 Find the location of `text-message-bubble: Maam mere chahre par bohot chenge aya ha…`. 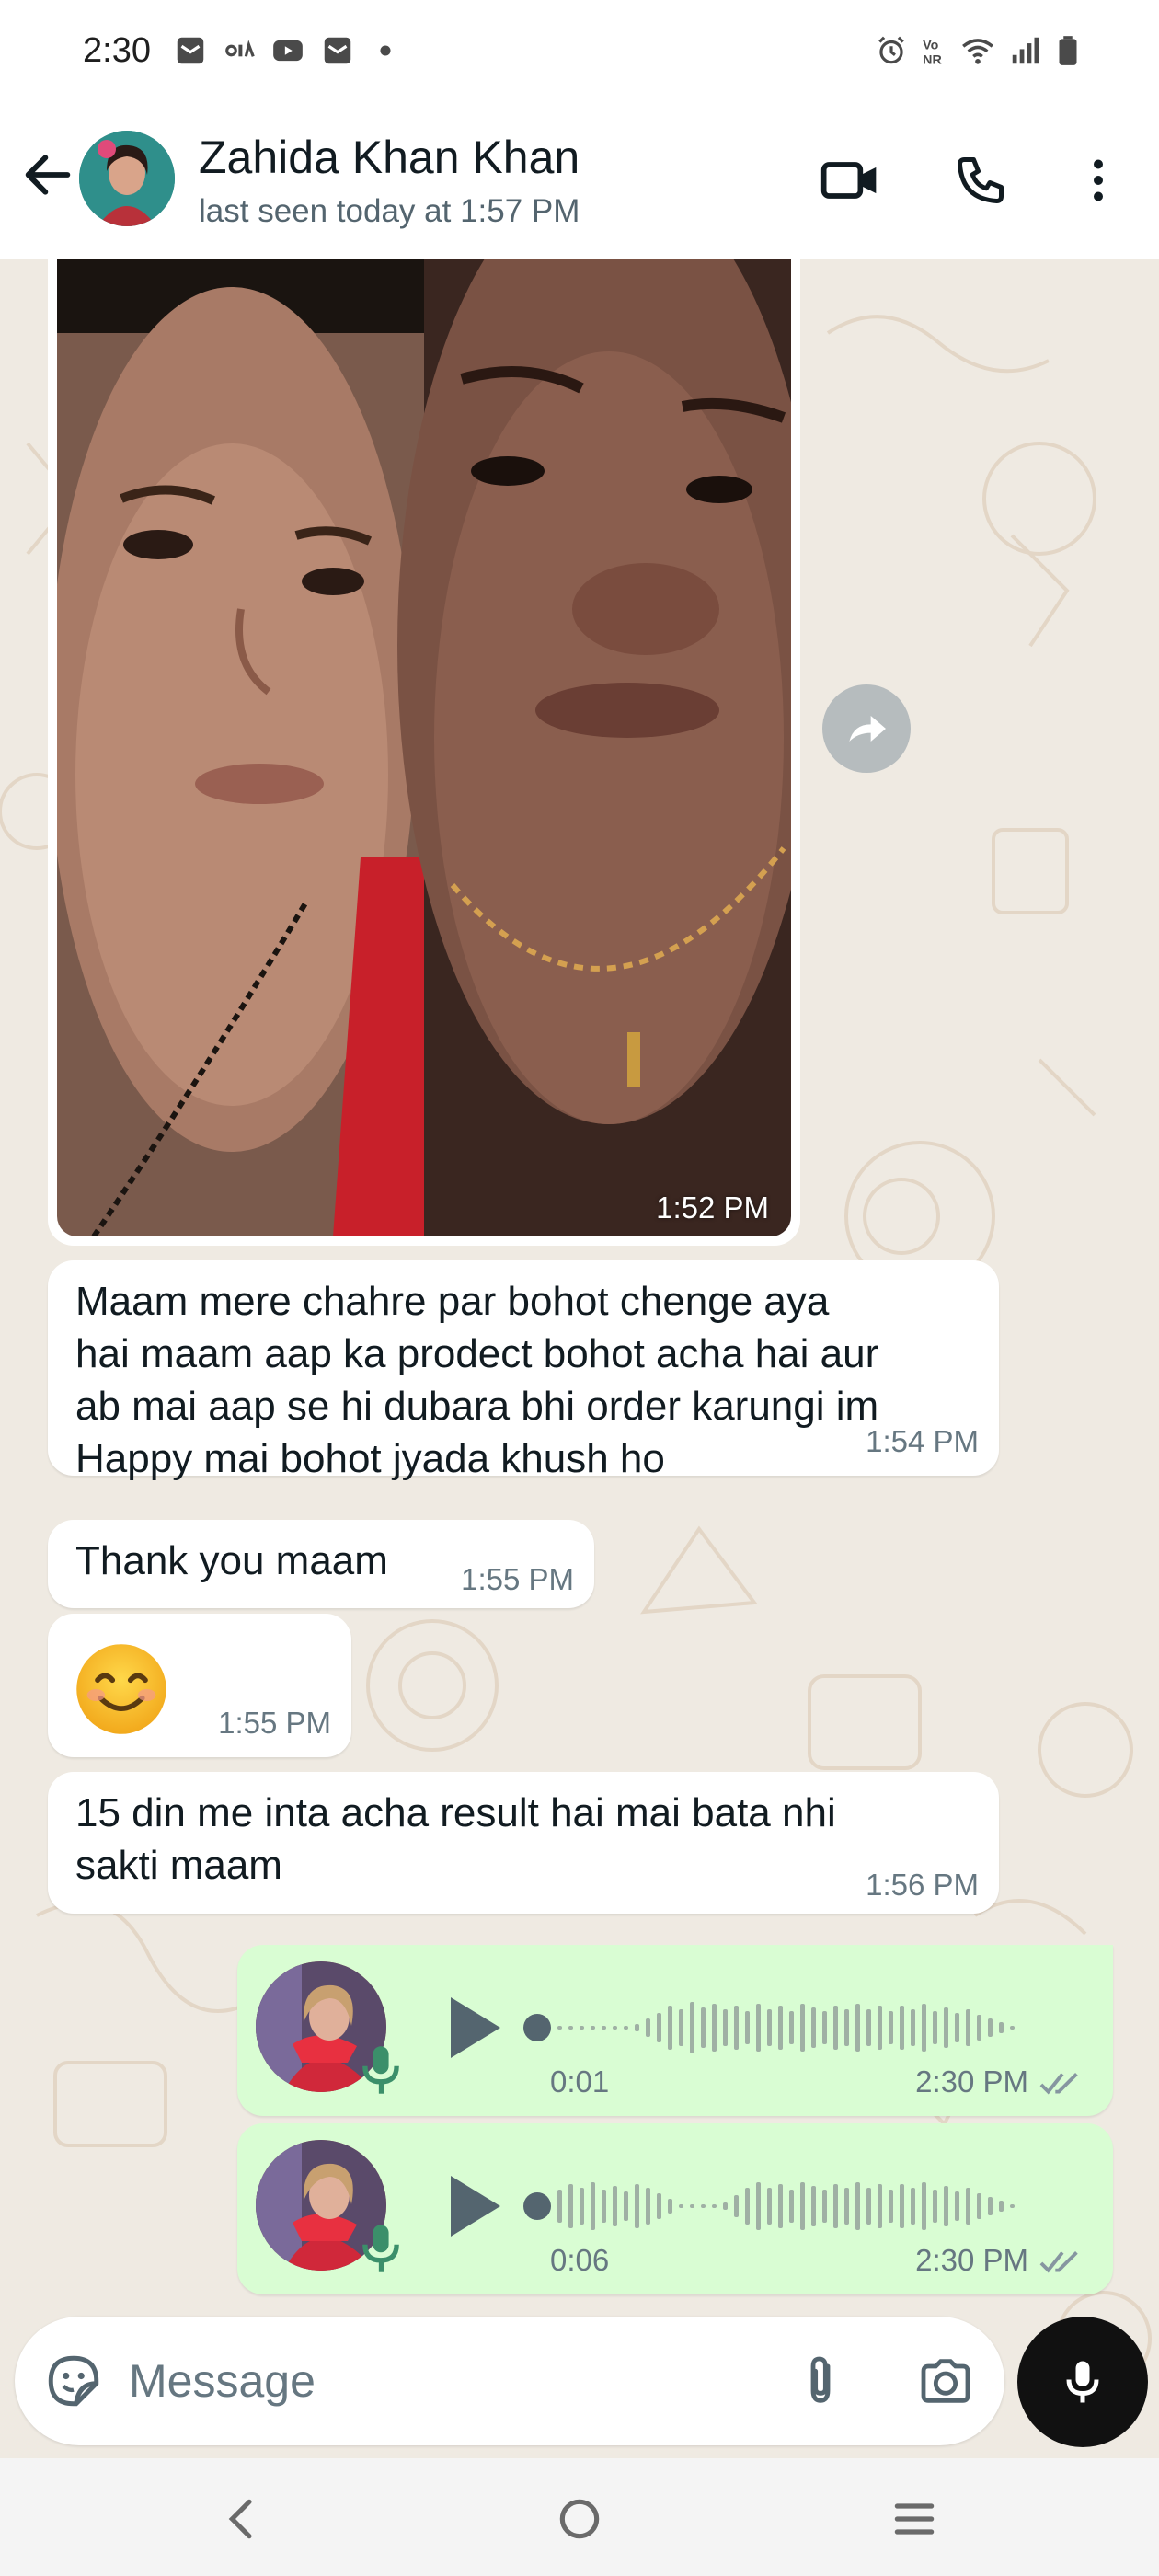

text-message-bubble: Maam mere chahre par bohot chenge aya ha… is located at coordinates (523, 1370).